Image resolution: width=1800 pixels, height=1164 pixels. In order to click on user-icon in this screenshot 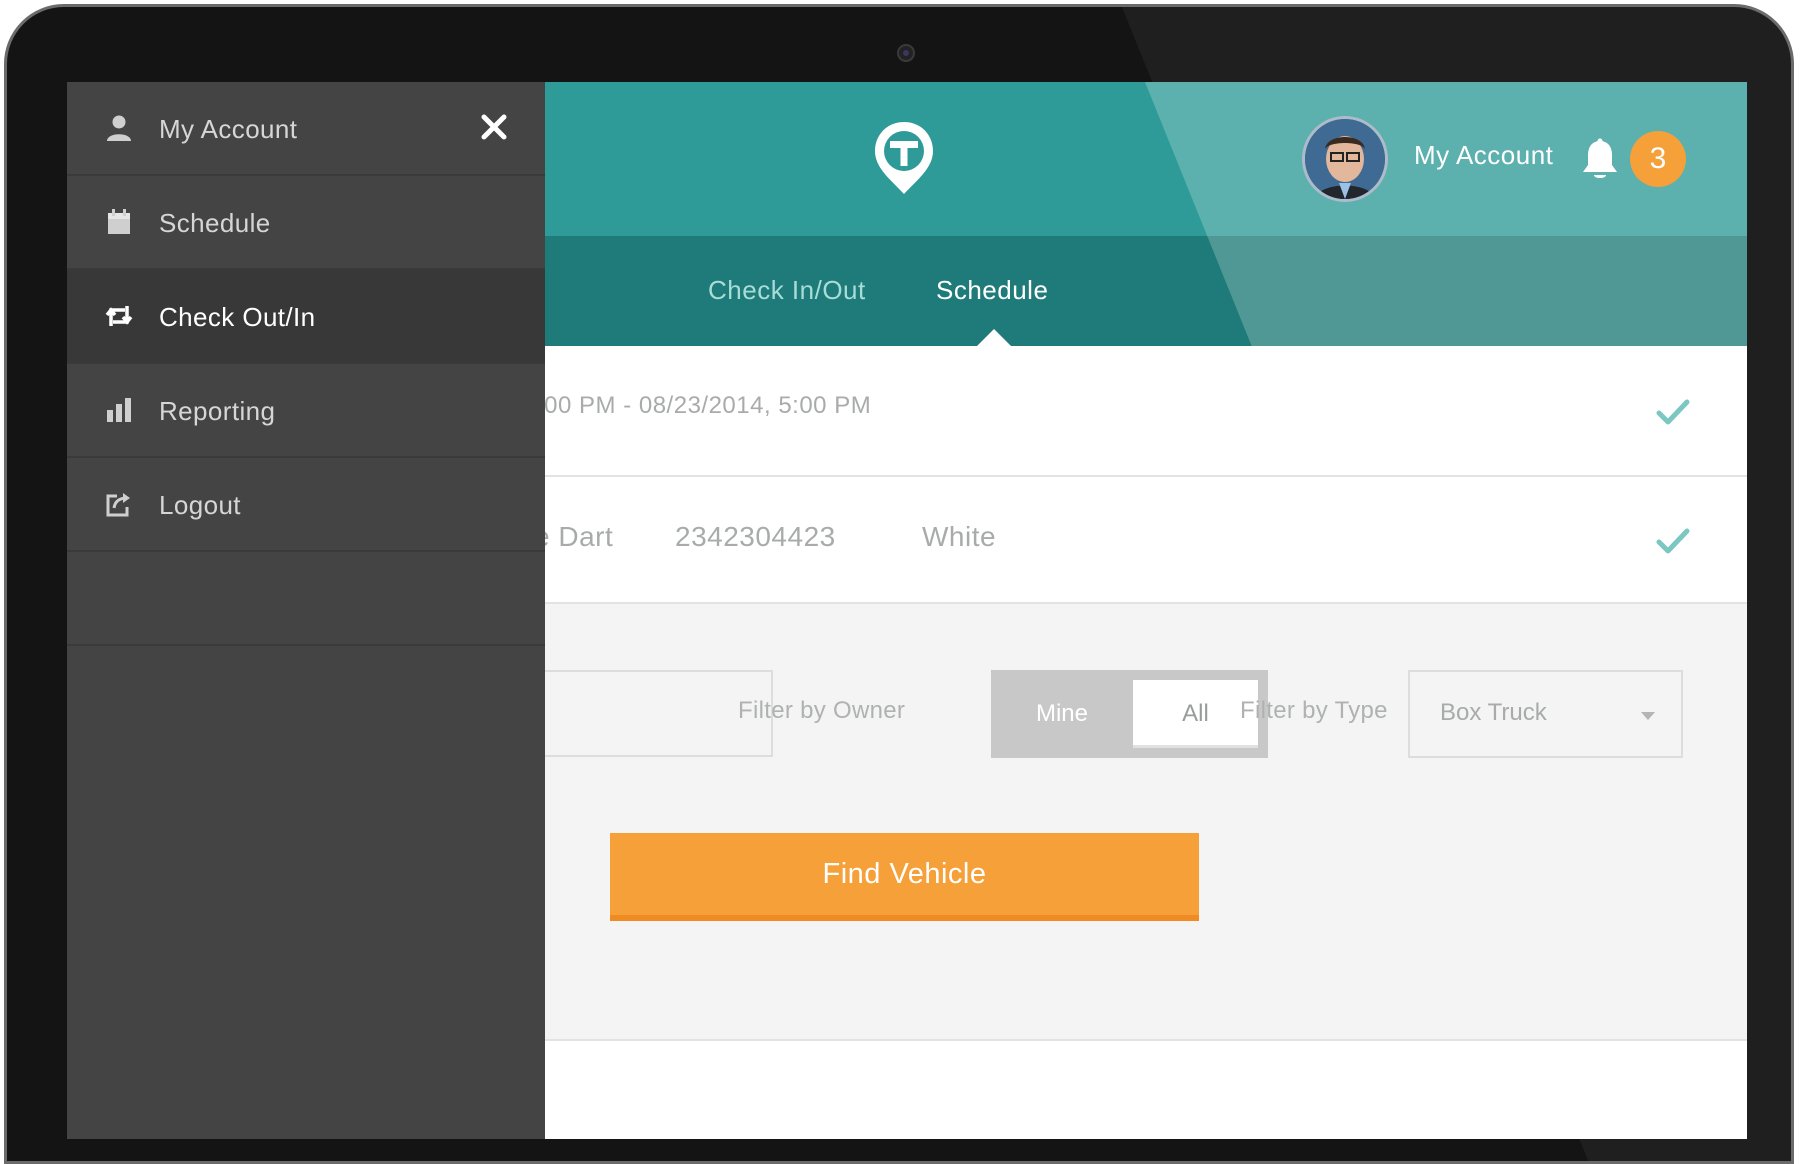, I will do `click(119, 128)`.